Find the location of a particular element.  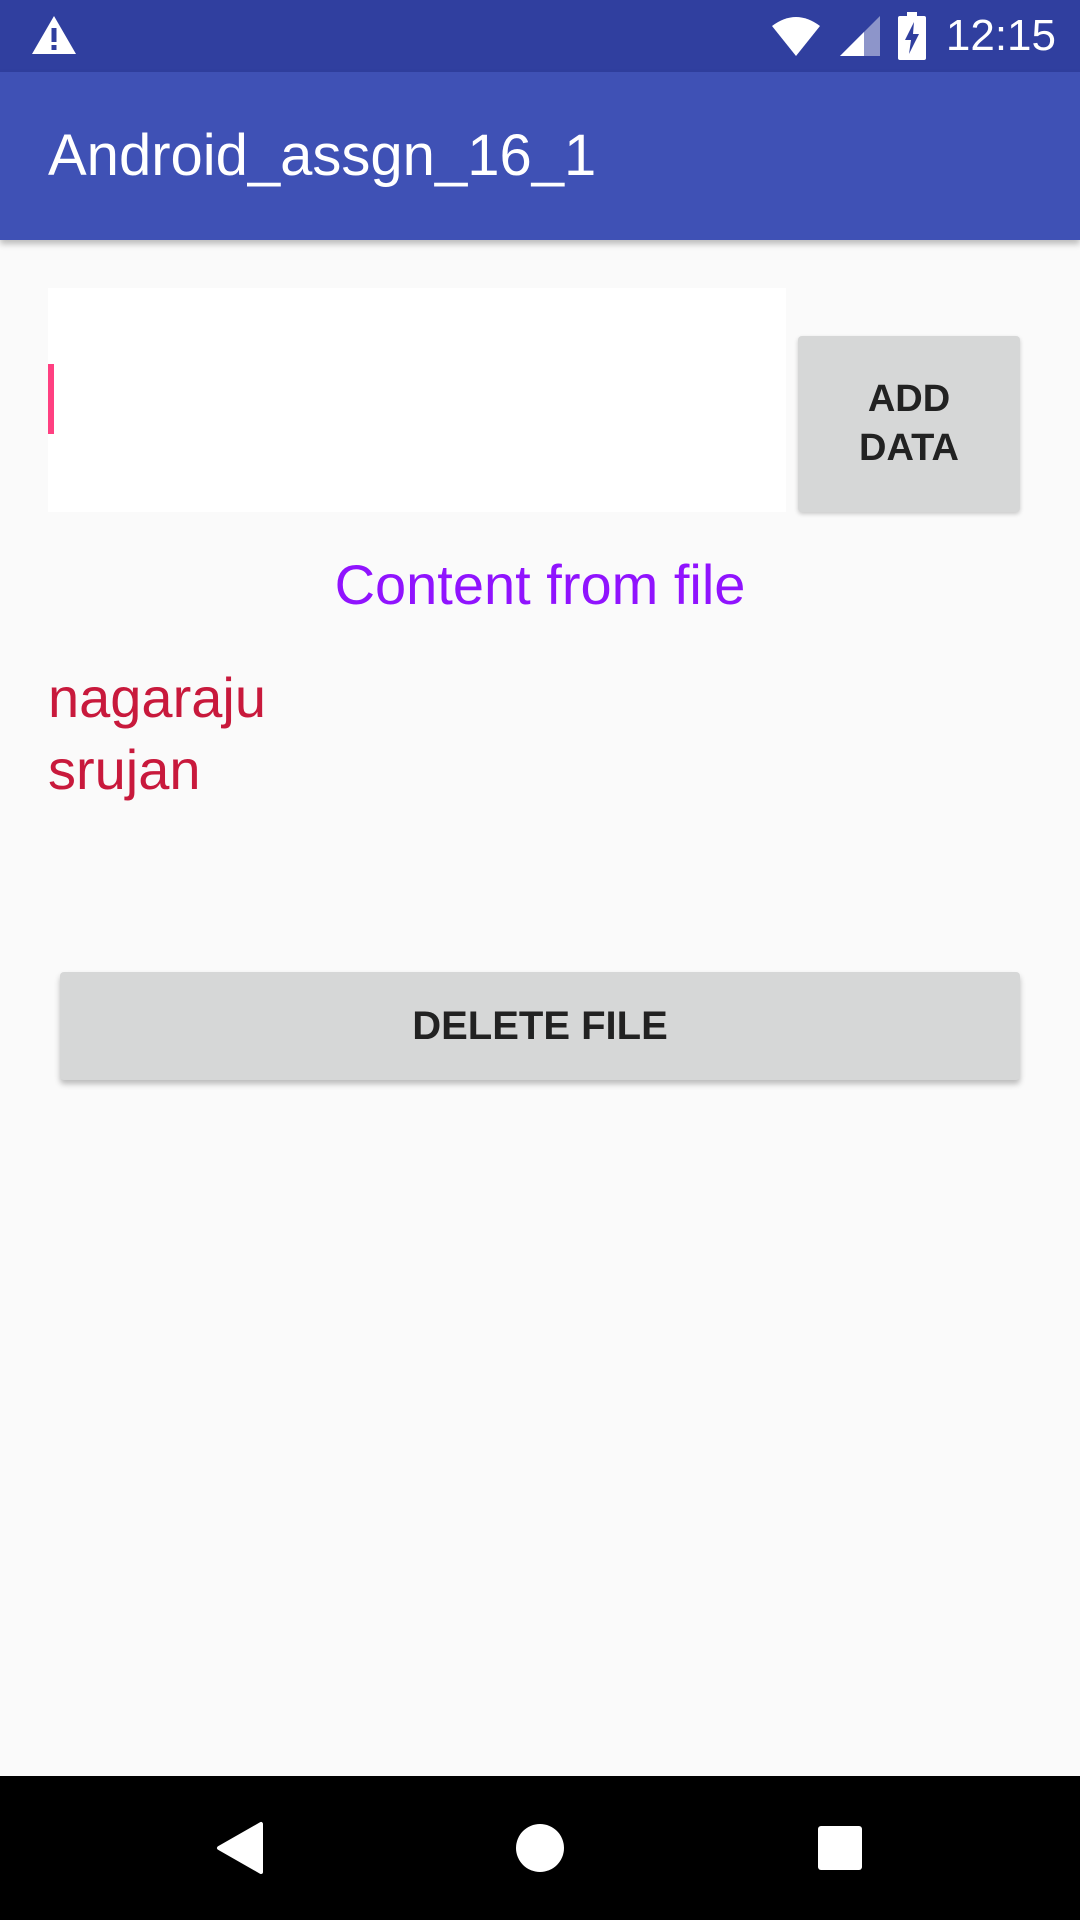

file-content: nagaraju srujan is located at coordinates (157, 734).